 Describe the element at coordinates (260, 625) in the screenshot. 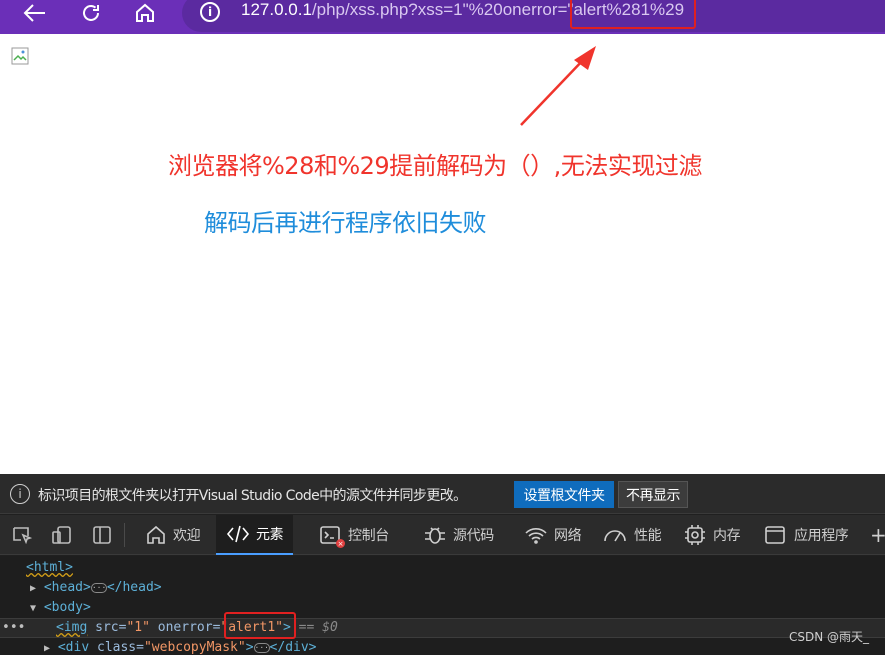

I see `dom-annotation-box` at that location.